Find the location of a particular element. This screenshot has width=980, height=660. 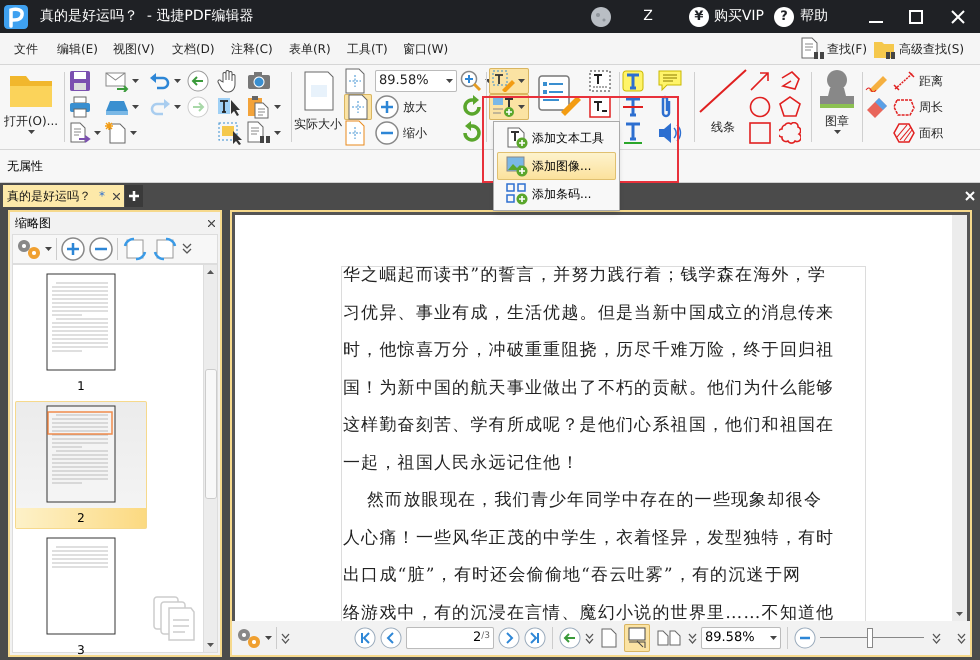

help-button: ? 帮助 is located at coordinates (801, 16).